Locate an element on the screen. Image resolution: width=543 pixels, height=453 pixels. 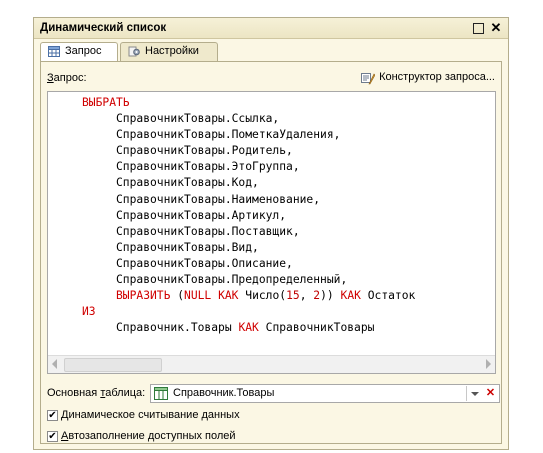
code-line: СправочникТовары.Наименование, is located at coordinates (218, 199).